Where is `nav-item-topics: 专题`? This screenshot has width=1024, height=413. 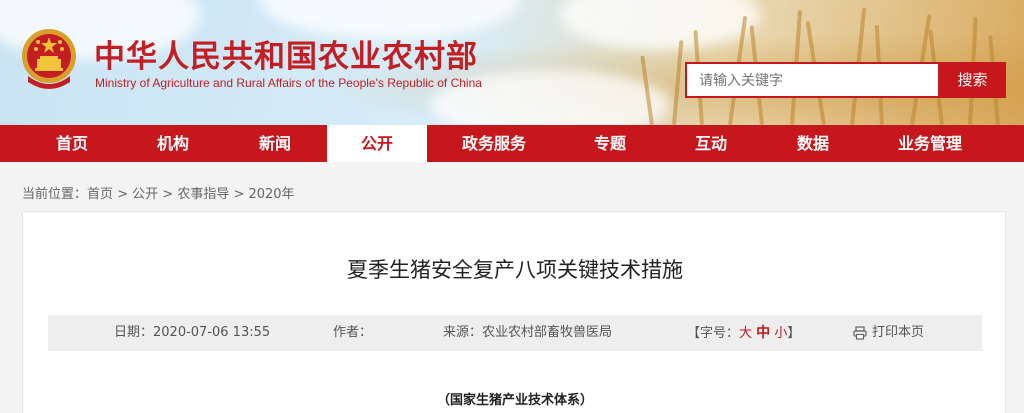 nav-item-topics: 专题 is located at coordinates (610, 143).